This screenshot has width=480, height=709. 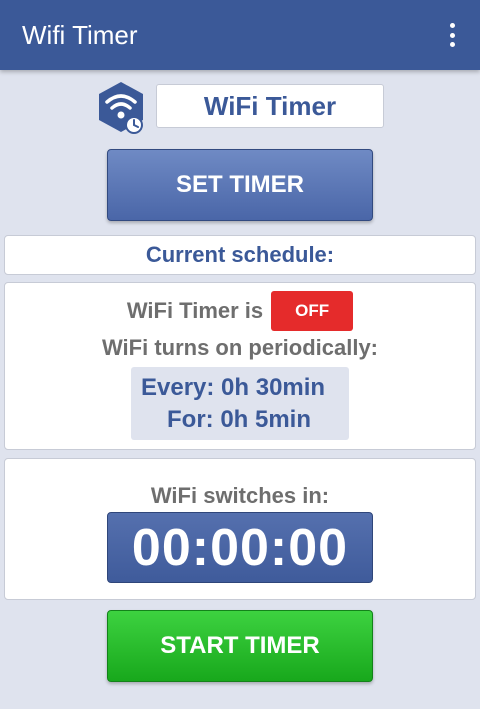 What do you see at coordinates (233, 387) in the screenshot?
I see `every-interval-text: Every: 0h 30min` at bounding box center [233, 387].